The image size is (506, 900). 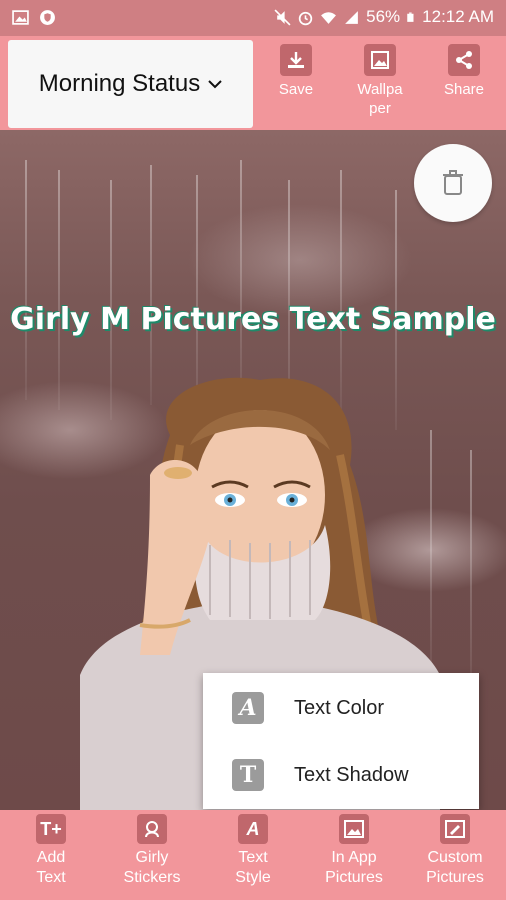 What do you see at coordinates (455, 867) in the screenshot?
I see `custom-pictures-label: Custom Pictures` at bounding box center [455, 867].